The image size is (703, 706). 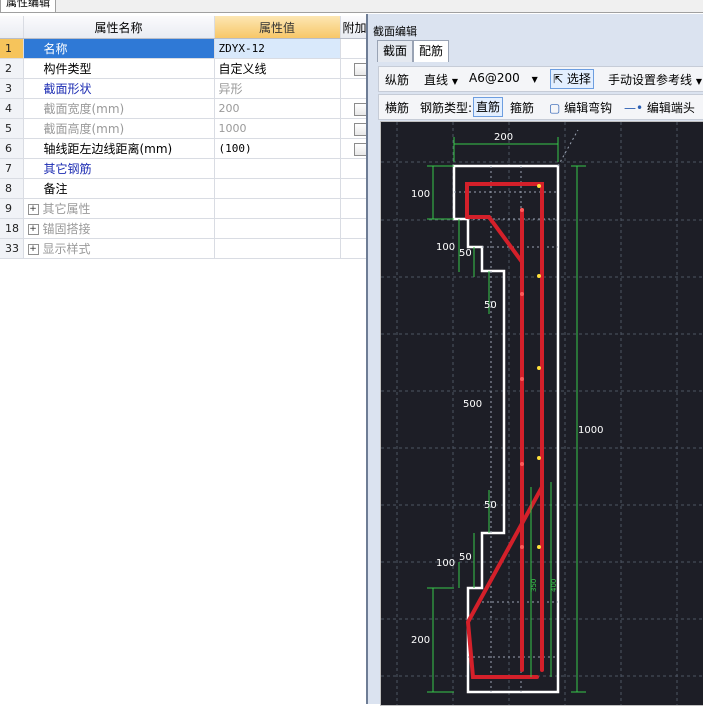 I want to click on table-row: 5 截面高度(mm) 1000, so click(x=183, y=128).